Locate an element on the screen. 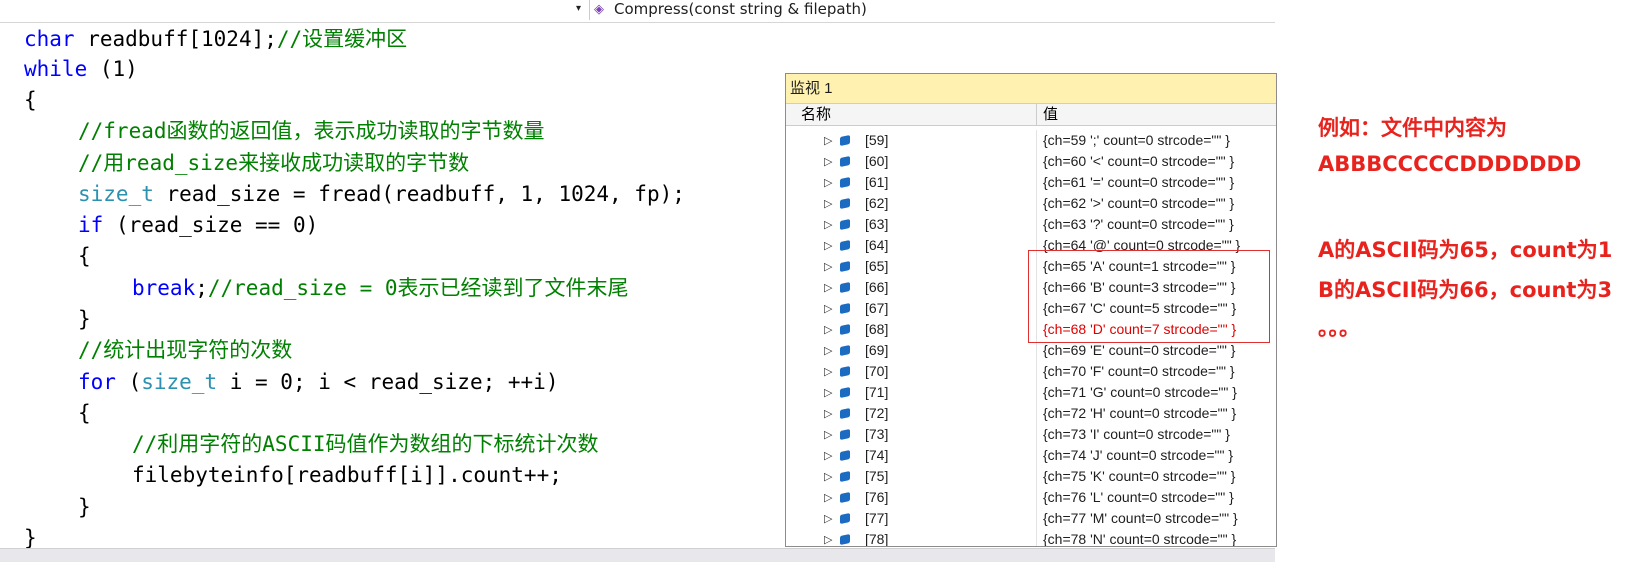  watch-row-value: {ch=65 'A' count=1 strcode="" } is located at coordinates (1135, 266).